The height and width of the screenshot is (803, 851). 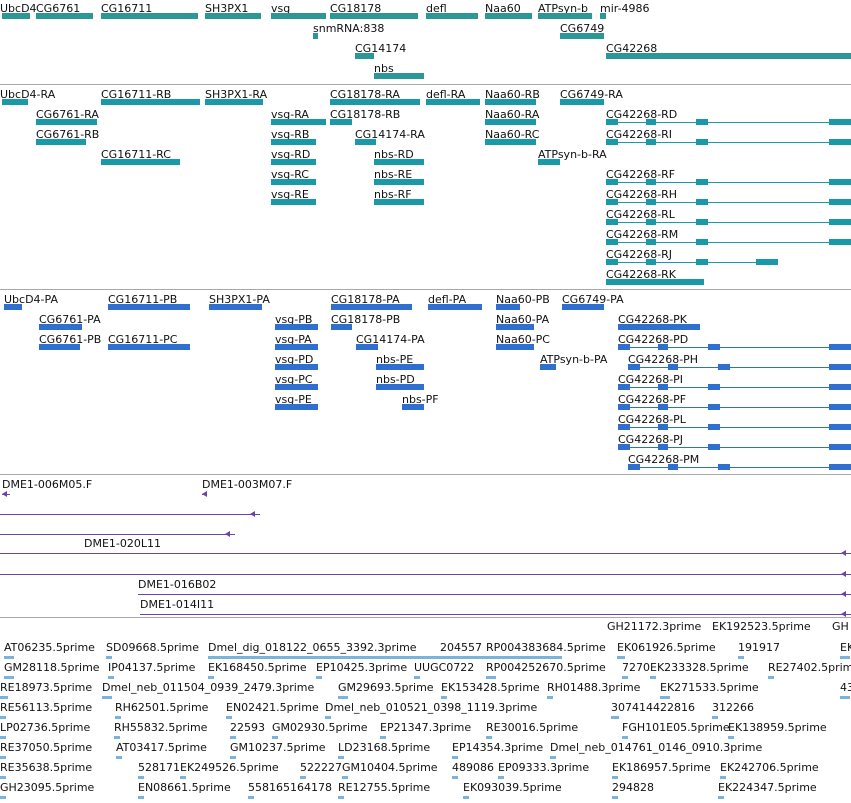 I want to click on est-label: 22593, so click(x=247, y=727).